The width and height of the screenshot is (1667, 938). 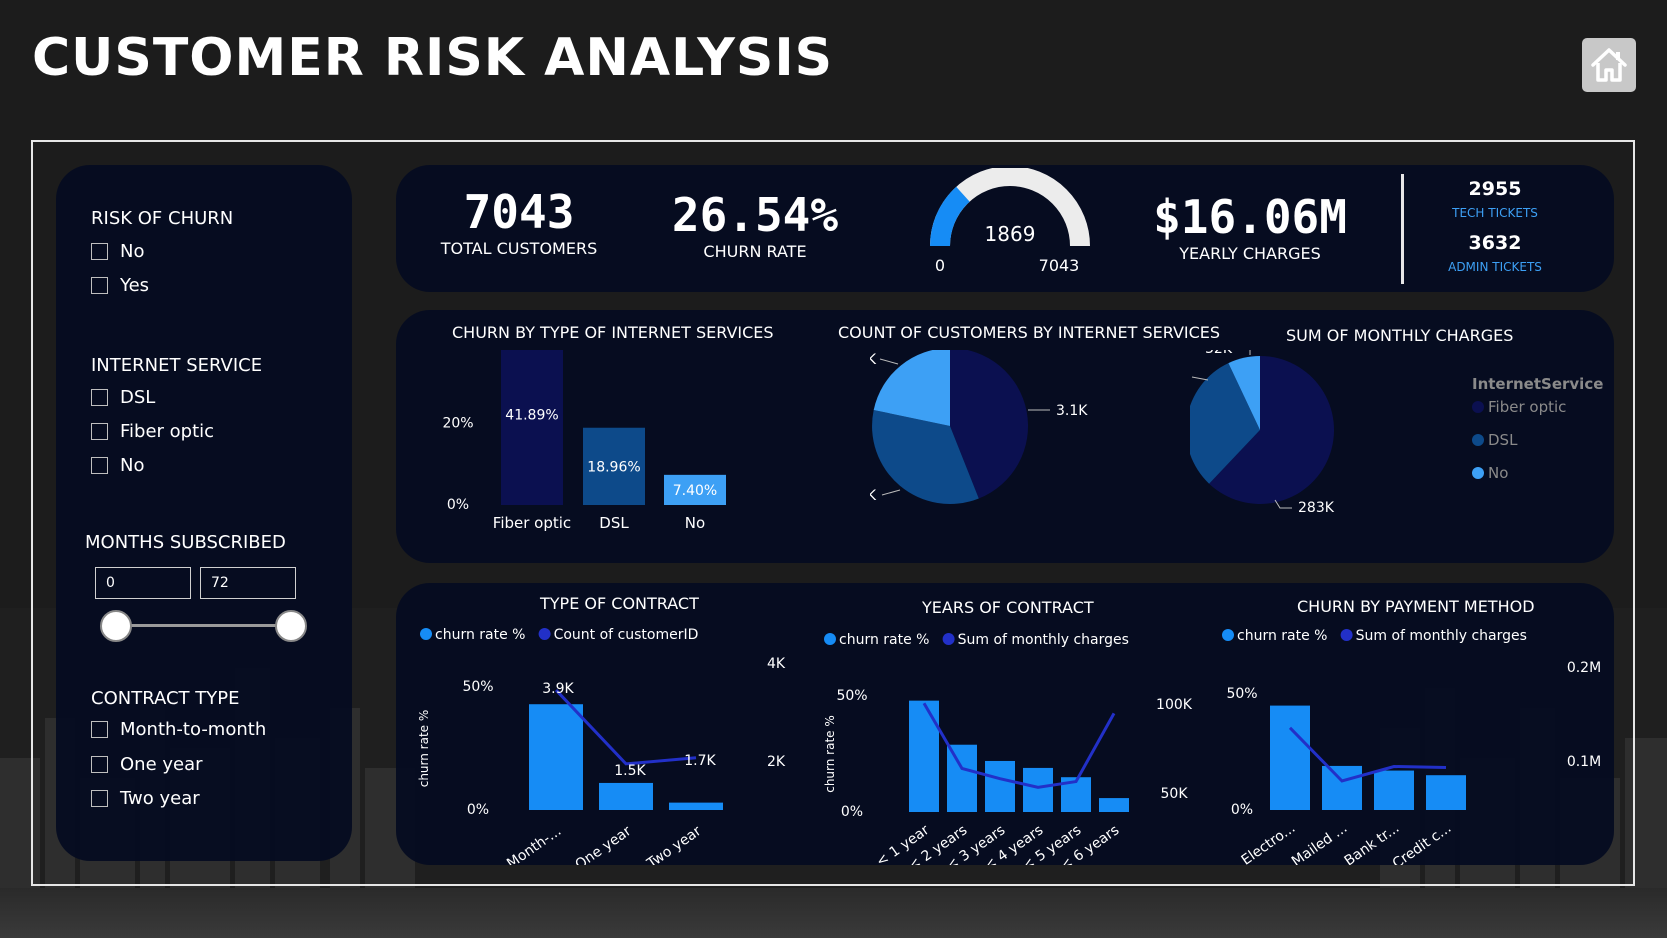 I want to click on page-title: CUSTOMER RISK ANALYSIS, so click(x=433, y=58).